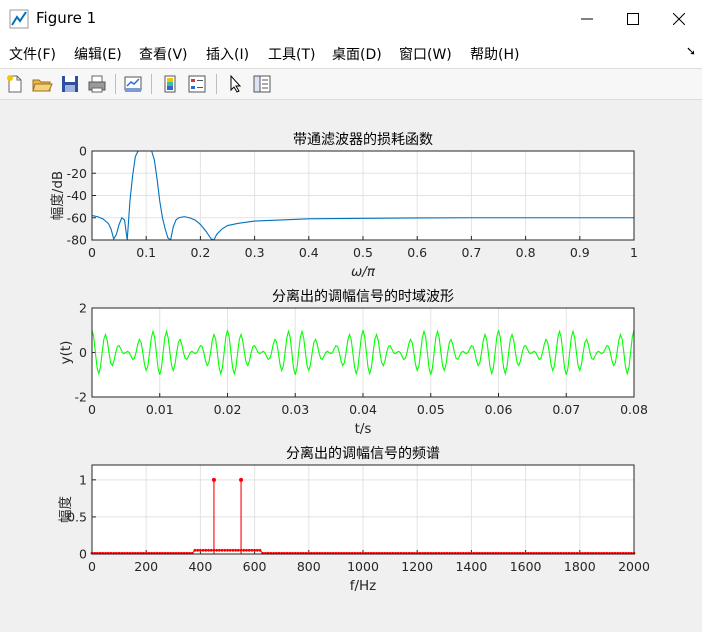  I want to click on x-tick-label: 0.6, so click(417, 252).